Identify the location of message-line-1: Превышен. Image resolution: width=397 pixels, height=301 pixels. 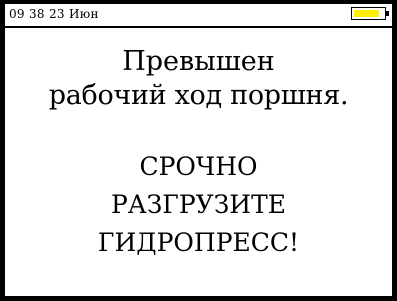
(198, 61).